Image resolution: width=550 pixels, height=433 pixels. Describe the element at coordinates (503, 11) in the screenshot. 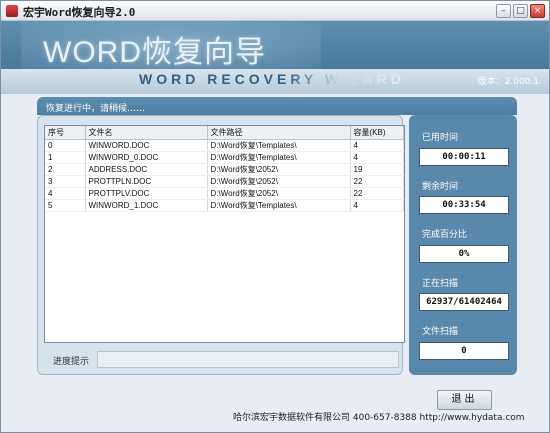

I see `minimize-button: –` at that location.